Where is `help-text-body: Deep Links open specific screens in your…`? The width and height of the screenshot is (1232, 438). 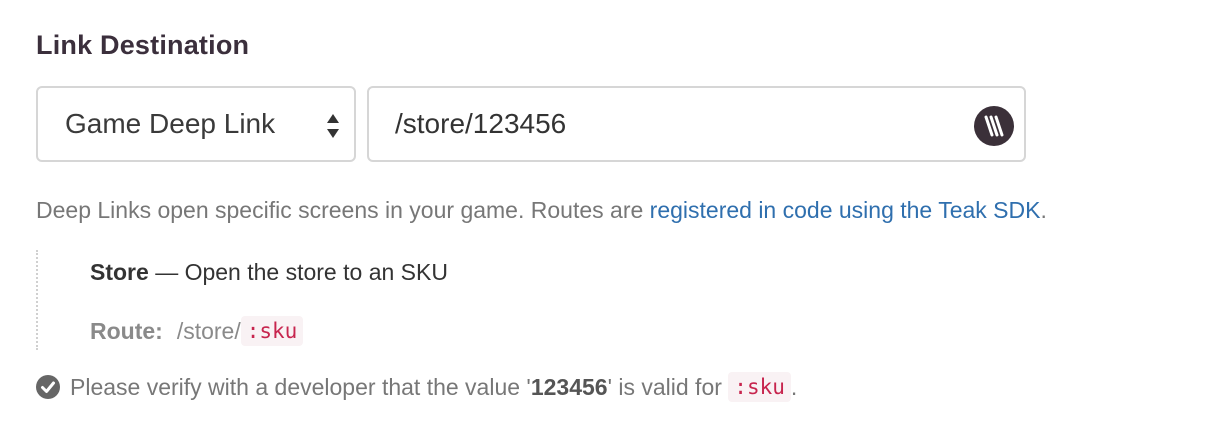 help-text-body: Deep Links open specific screens in your… is located at coordinates (343, 210).